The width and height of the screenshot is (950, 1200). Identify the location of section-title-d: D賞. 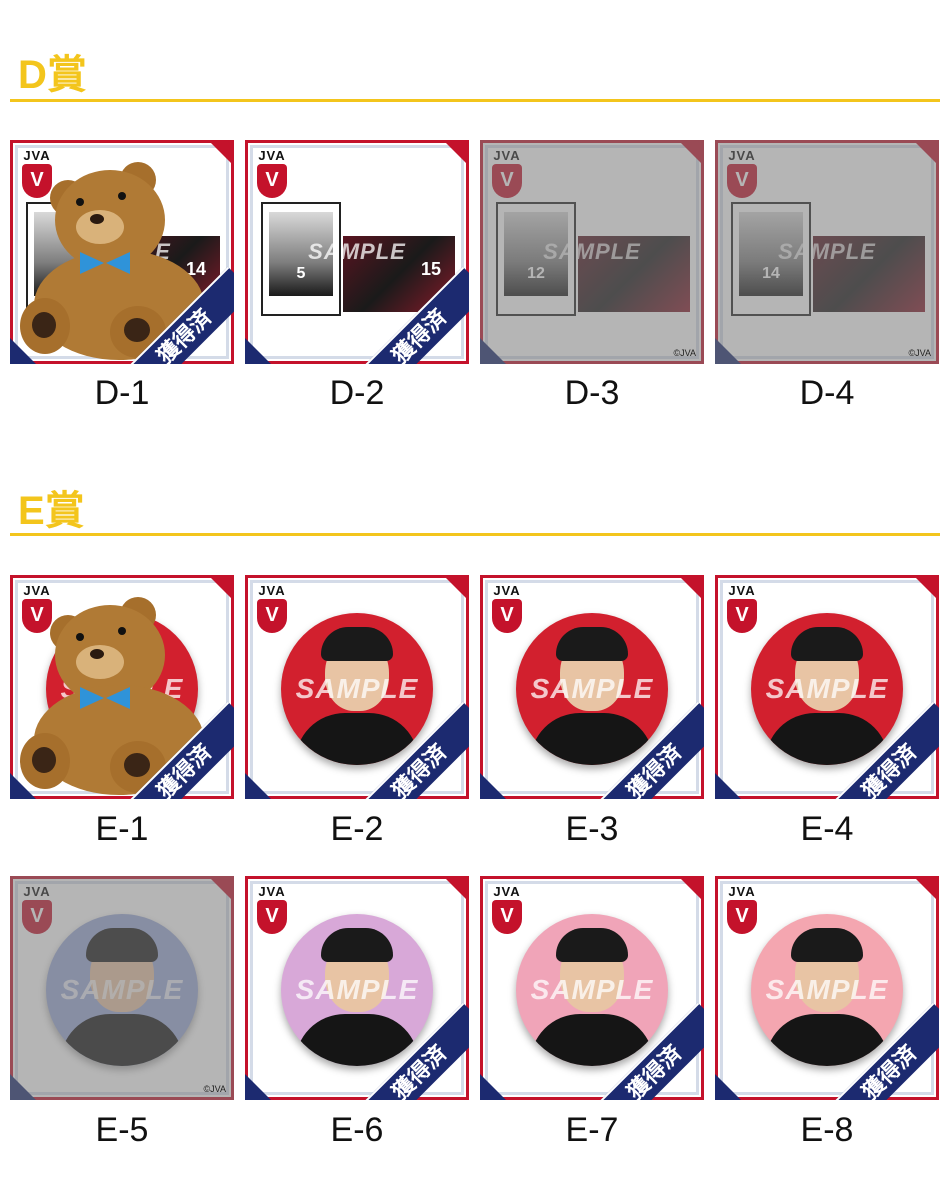
(52, 75).